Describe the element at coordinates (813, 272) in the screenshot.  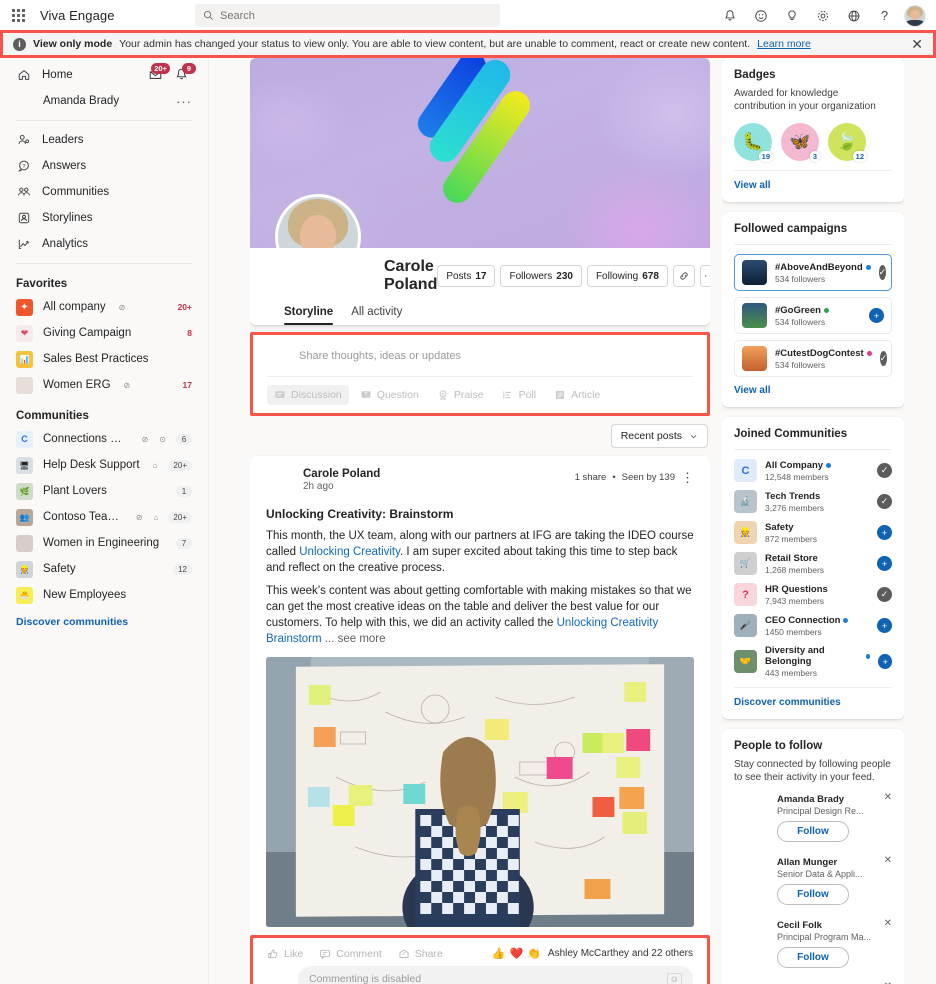
I see `campaign-above-and-beyond: #AboveAndBeyond 534 followers ✓` at that location.